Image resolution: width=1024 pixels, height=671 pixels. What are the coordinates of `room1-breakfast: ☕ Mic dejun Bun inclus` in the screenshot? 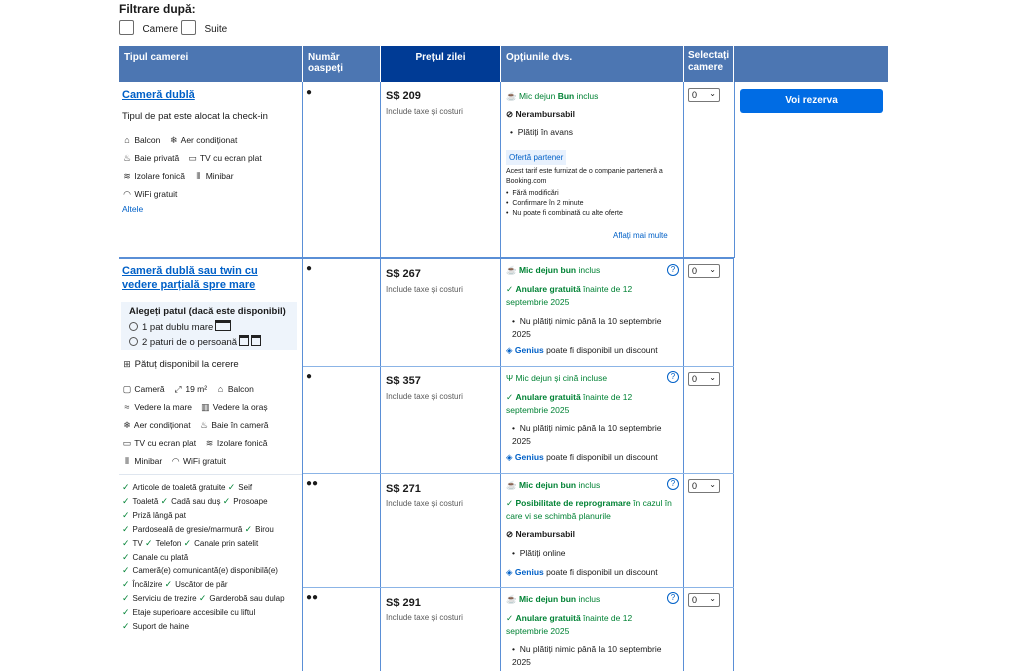 It's located at (552, 96).